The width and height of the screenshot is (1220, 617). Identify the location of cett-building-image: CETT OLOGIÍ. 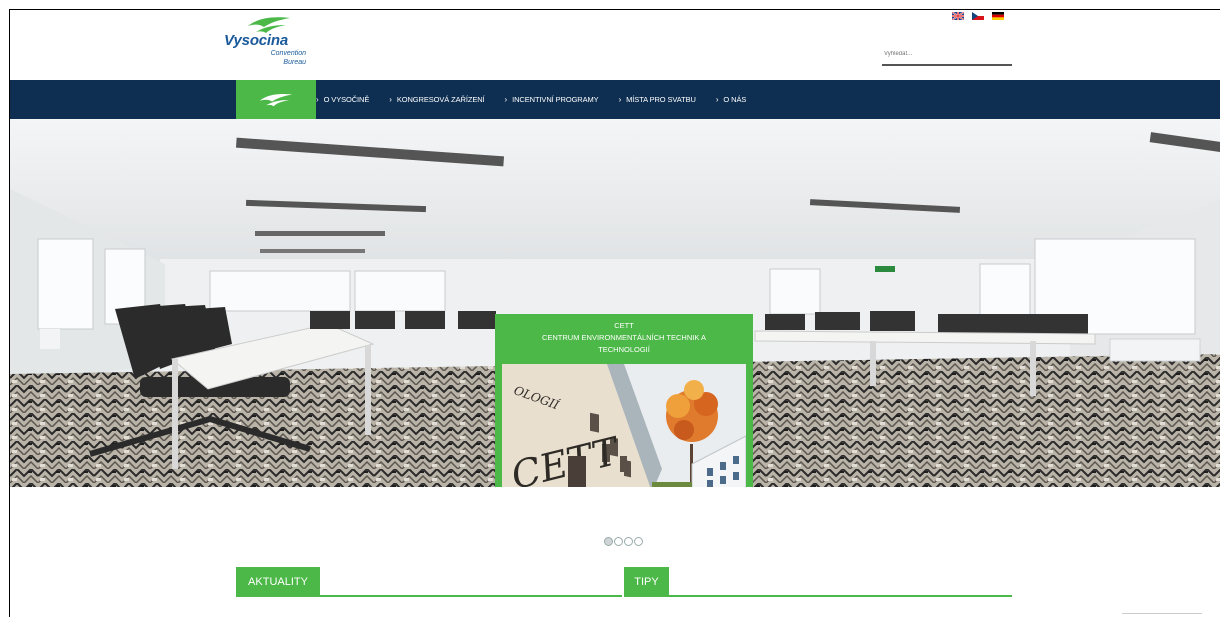
(624, 425).